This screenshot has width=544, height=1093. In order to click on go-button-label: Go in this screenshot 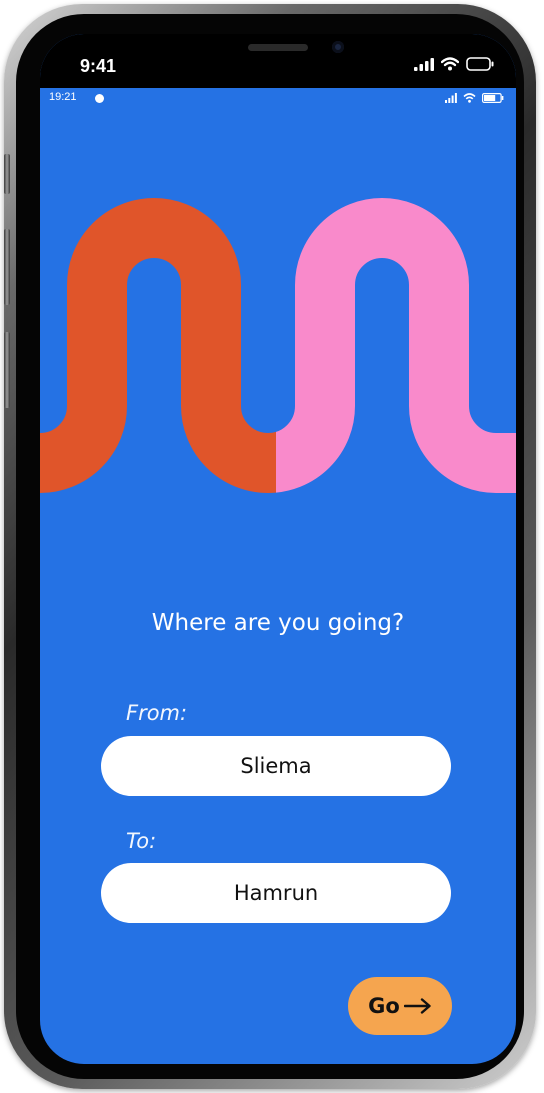, I will do `click(384, 1006)`.